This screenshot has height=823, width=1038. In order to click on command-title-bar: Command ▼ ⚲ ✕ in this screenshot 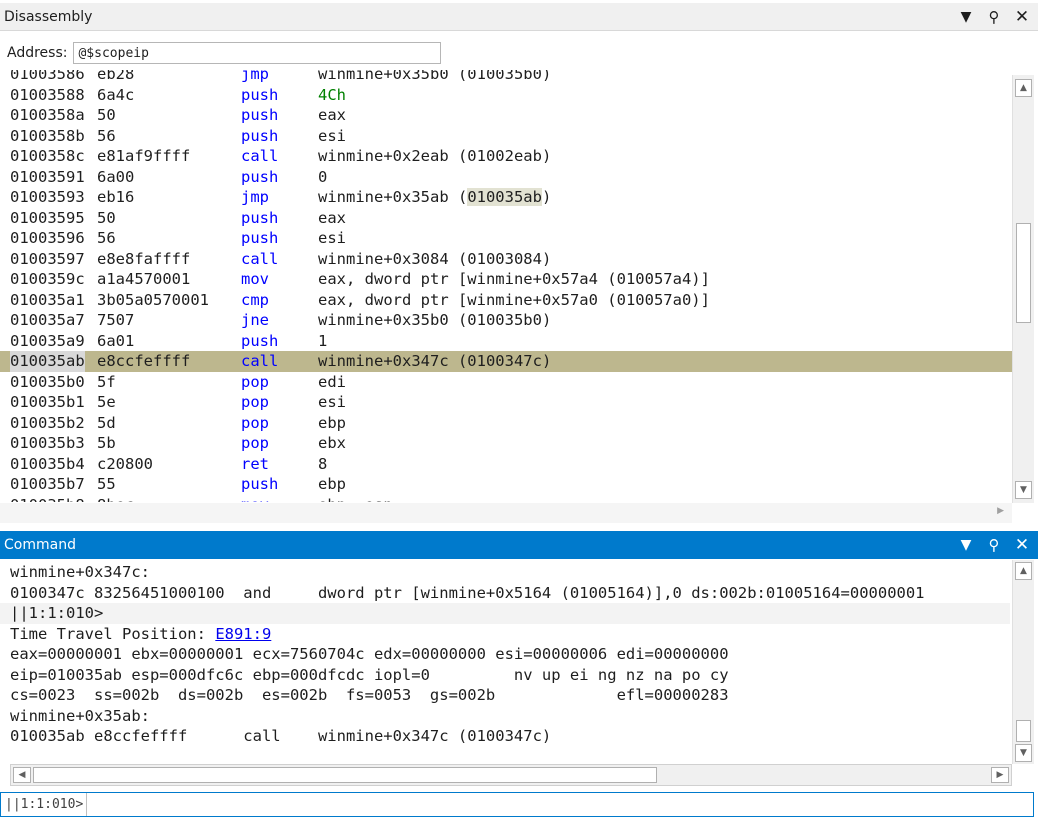, I will do `click(519, 545)`.